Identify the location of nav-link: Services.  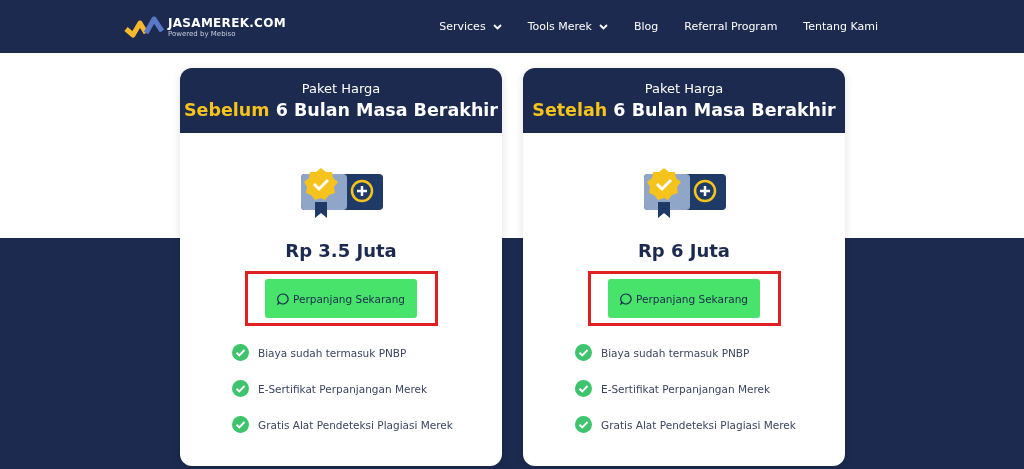
(470, 26).